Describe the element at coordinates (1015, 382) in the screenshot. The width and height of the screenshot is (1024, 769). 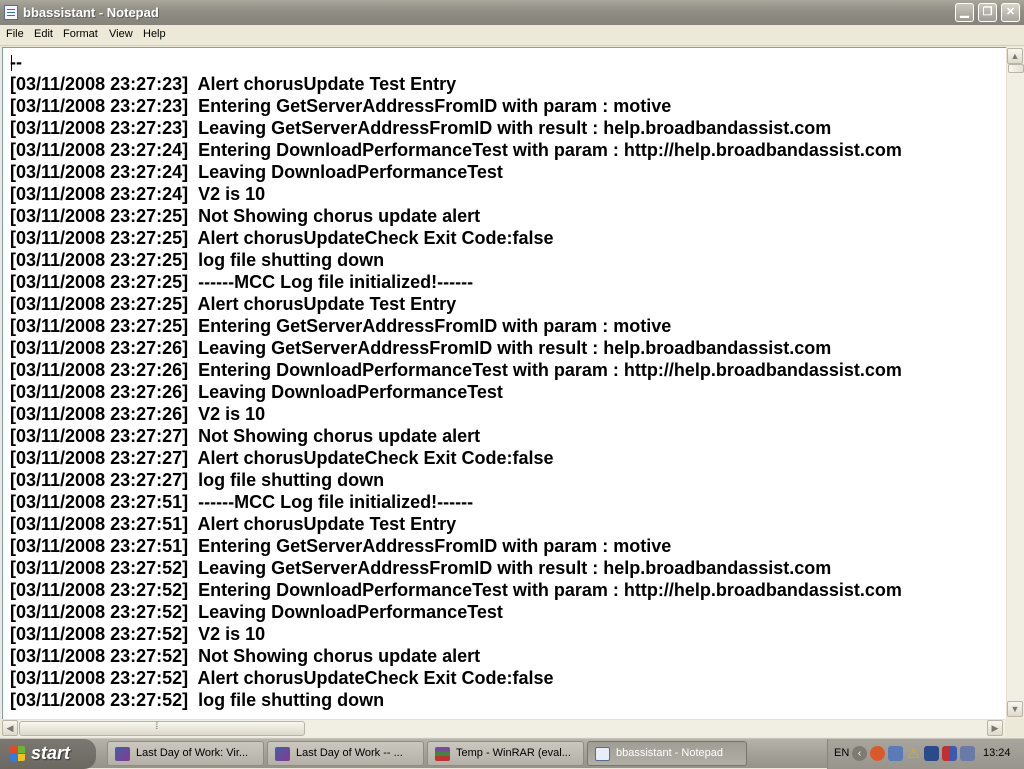
I see `vertical-scrollbar: ▲ ▼` at that location.